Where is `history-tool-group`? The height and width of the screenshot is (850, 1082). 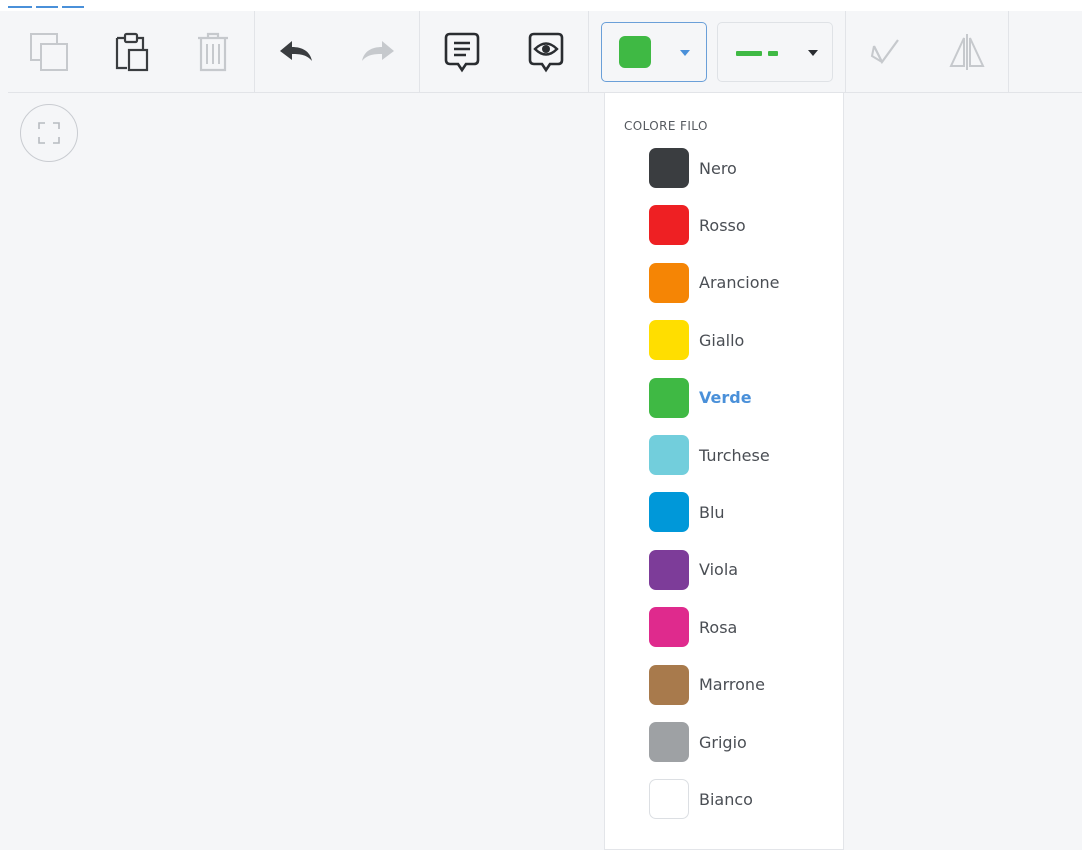
history-tool-group is located at coordinates (337, 51).